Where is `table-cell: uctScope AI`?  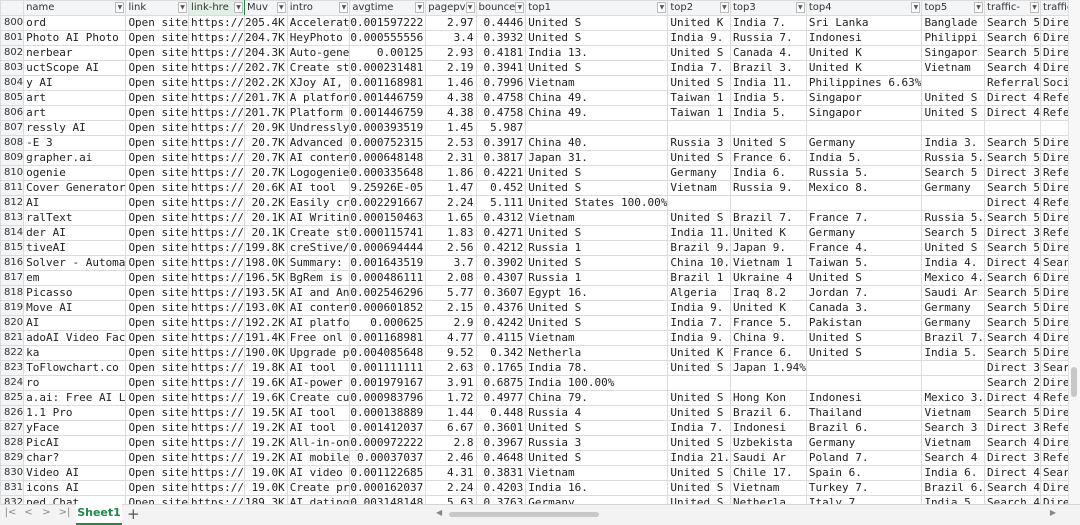 table-cell: uctScope AI is located at coordinates (75, 68).